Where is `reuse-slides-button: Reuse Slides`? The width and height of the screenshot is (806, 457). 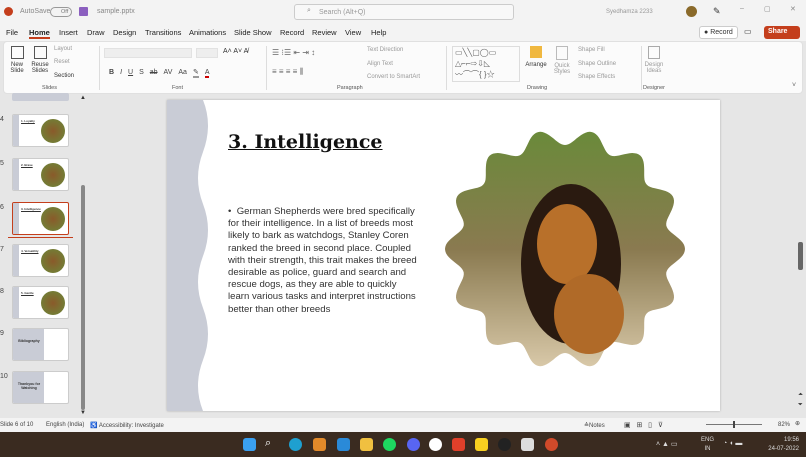 reuse-slides-button: Reuse Slides is located at coordinates (40, 60).